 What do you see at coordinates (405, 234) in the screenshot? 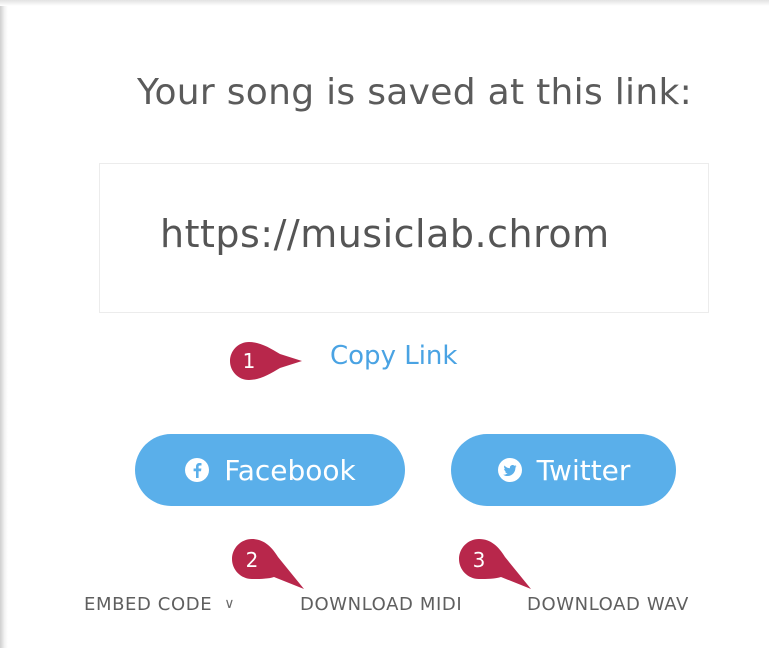
I see `link-url: https://musiclab.chrom` at bounding box center [405, 234].